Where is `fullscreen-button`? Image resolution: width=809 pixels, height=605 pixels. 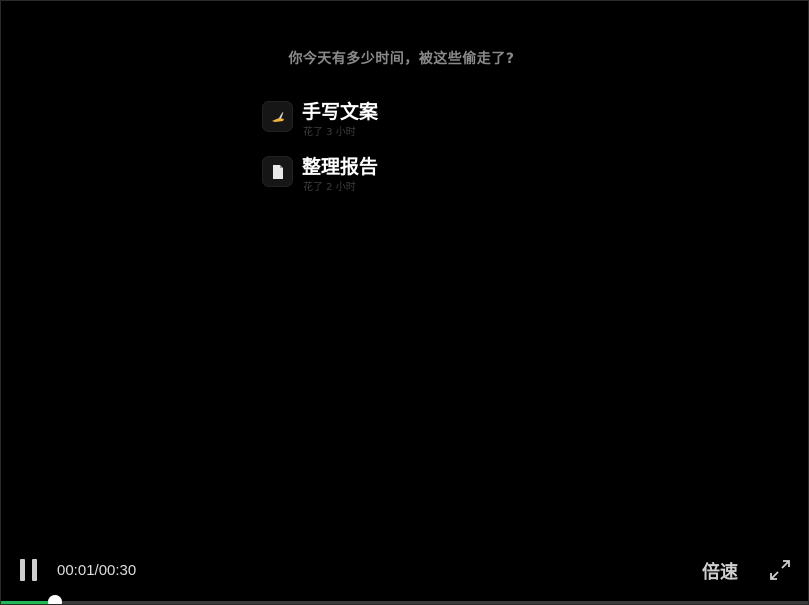 fullscreen-button is located at coordinates (780, 570).